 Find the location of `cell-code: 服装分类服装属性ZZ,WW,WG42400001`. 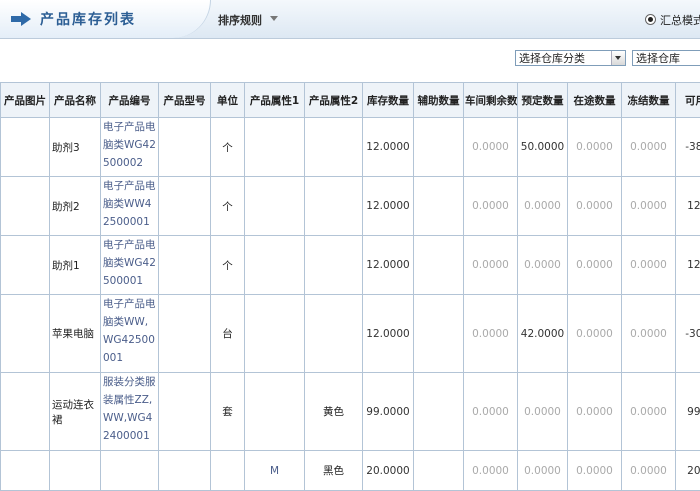

cell-code: 服装分类服装属性ZZ,WW,WG42400001 is located at coordinates (130, 412).